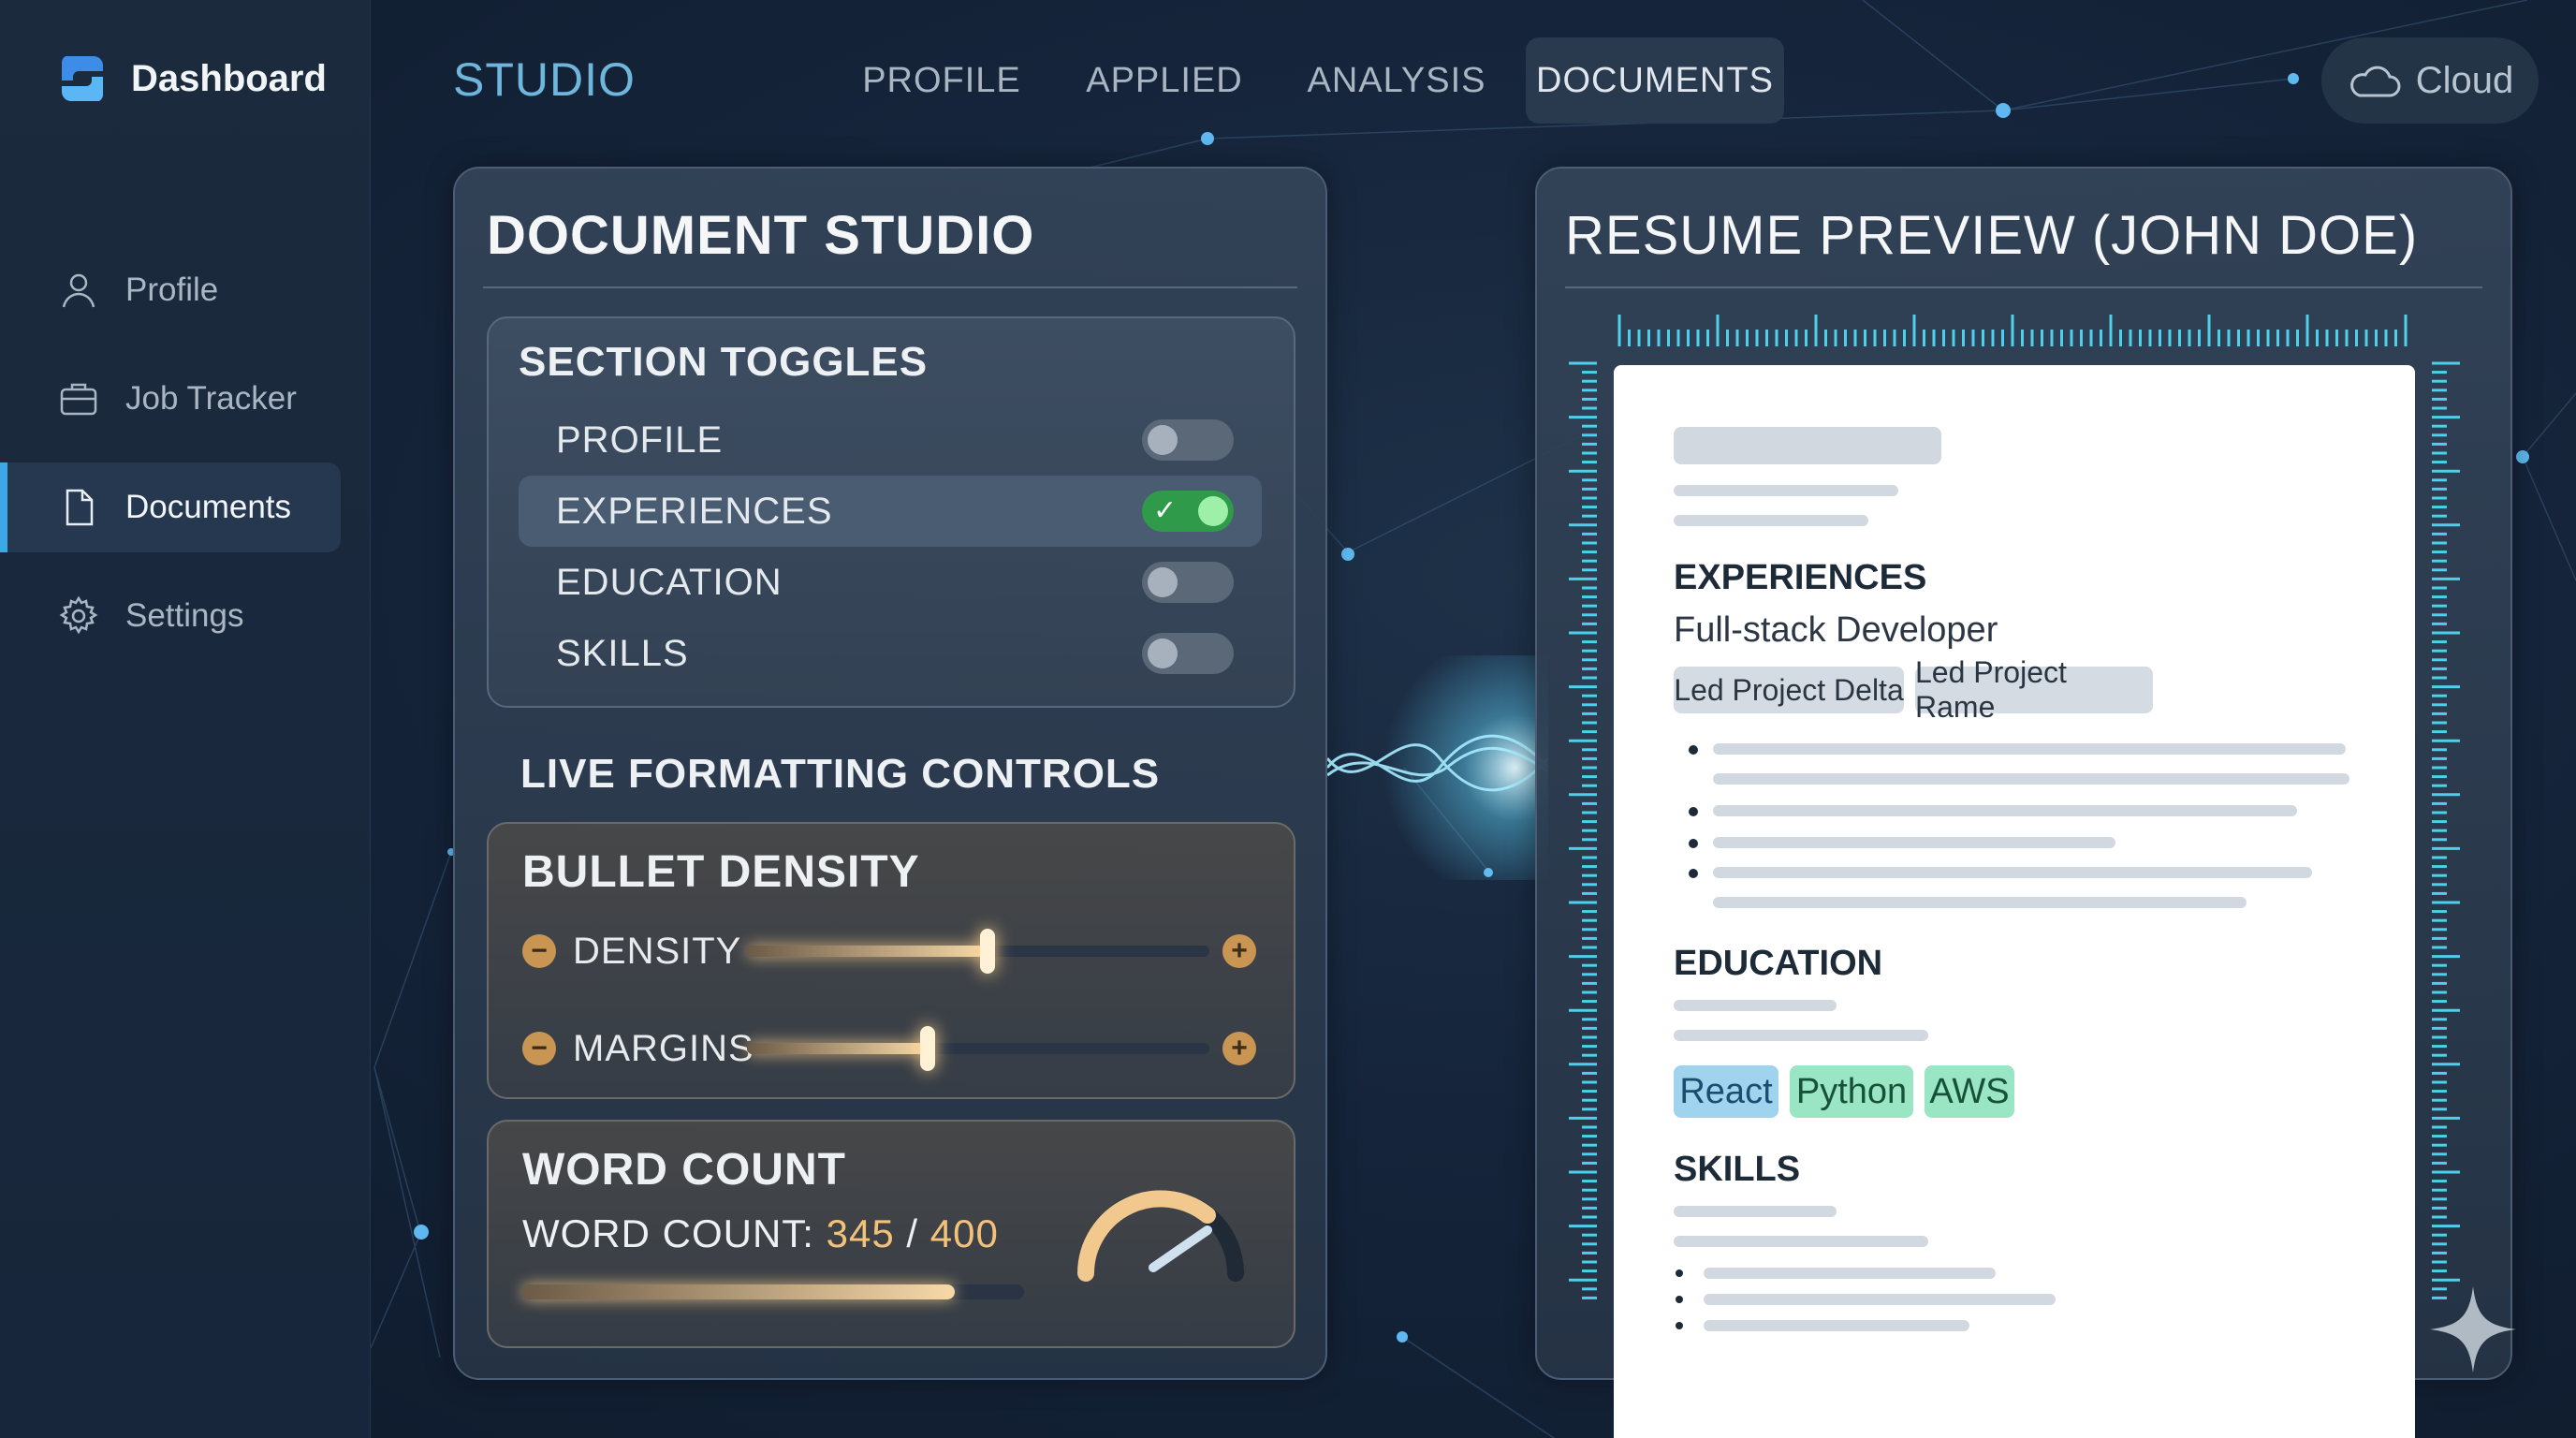  What do you see at coordinates (1807, 445) in the screenshot?
I see `name-placeholder` at bounding box center [1807, 445].